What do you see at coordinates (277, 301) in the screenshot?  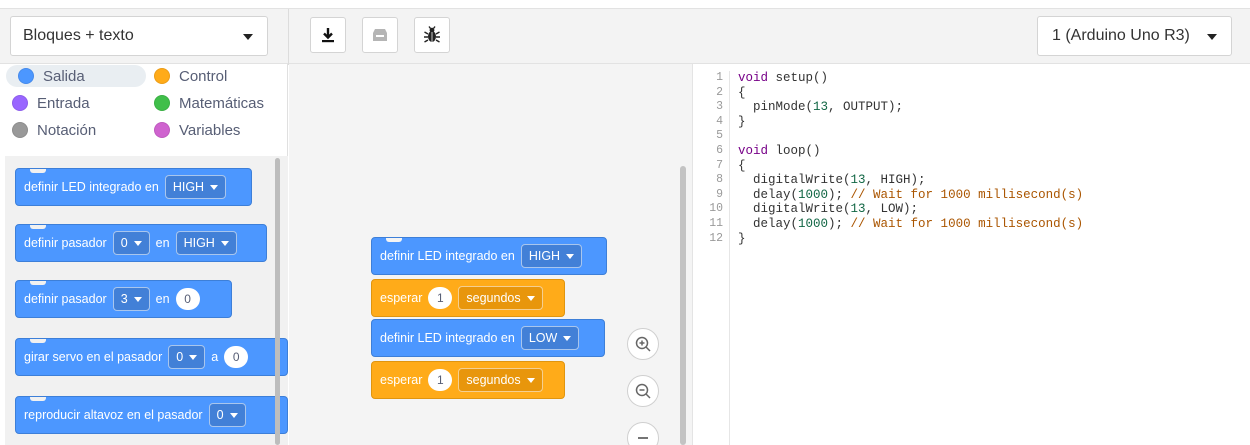 I see `palette-scrollbar` at bounding box center [277, 301].